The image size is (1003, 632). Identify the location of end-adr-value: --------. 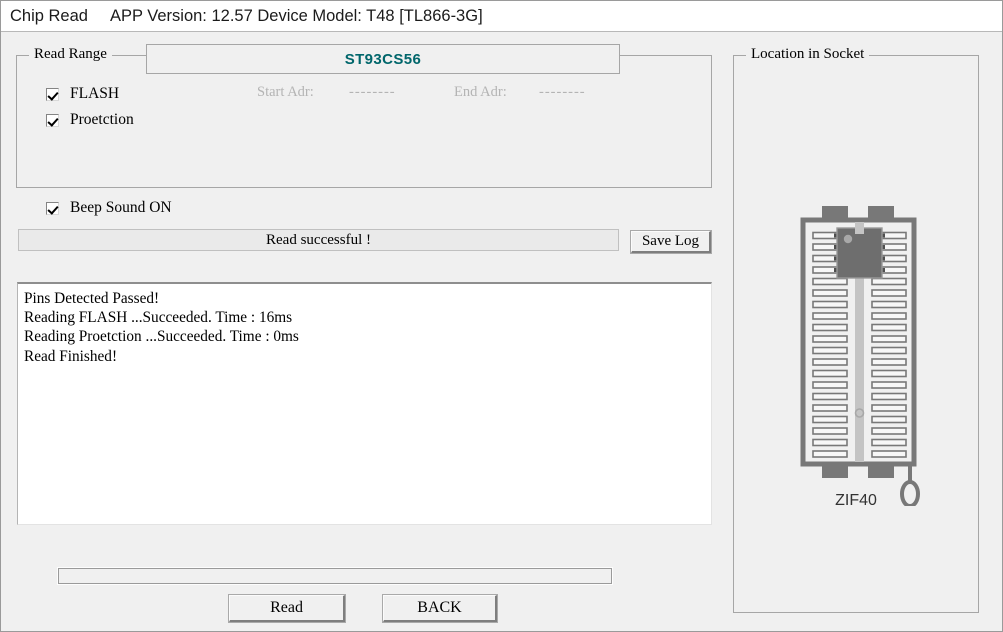
(562, 92).